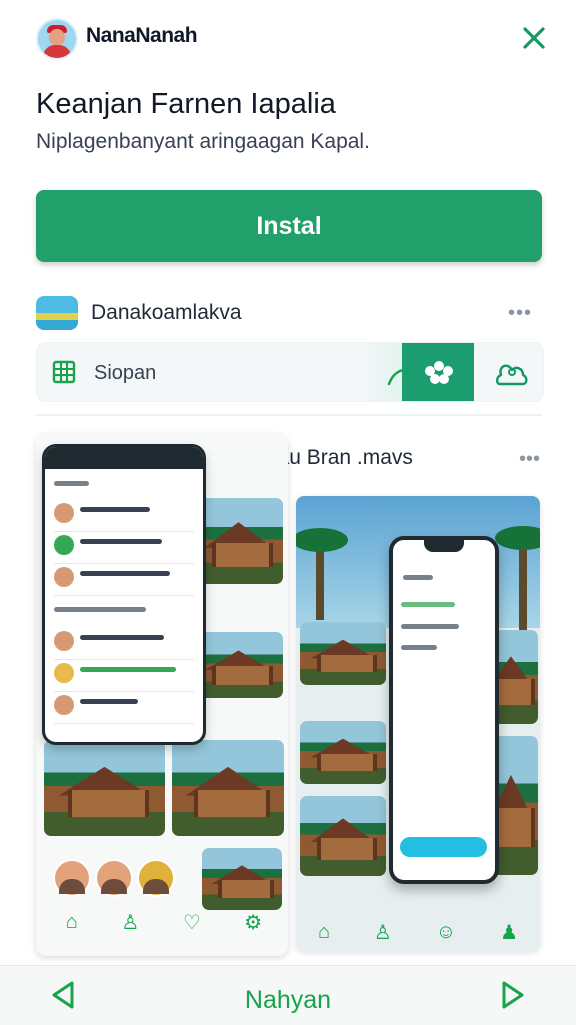 The height and width of the screenshot is (1025, 576). What do you see at coordinates (444, 710) in the screenshot?
I see `phone-preview-right` at bounding box center [444, 710].